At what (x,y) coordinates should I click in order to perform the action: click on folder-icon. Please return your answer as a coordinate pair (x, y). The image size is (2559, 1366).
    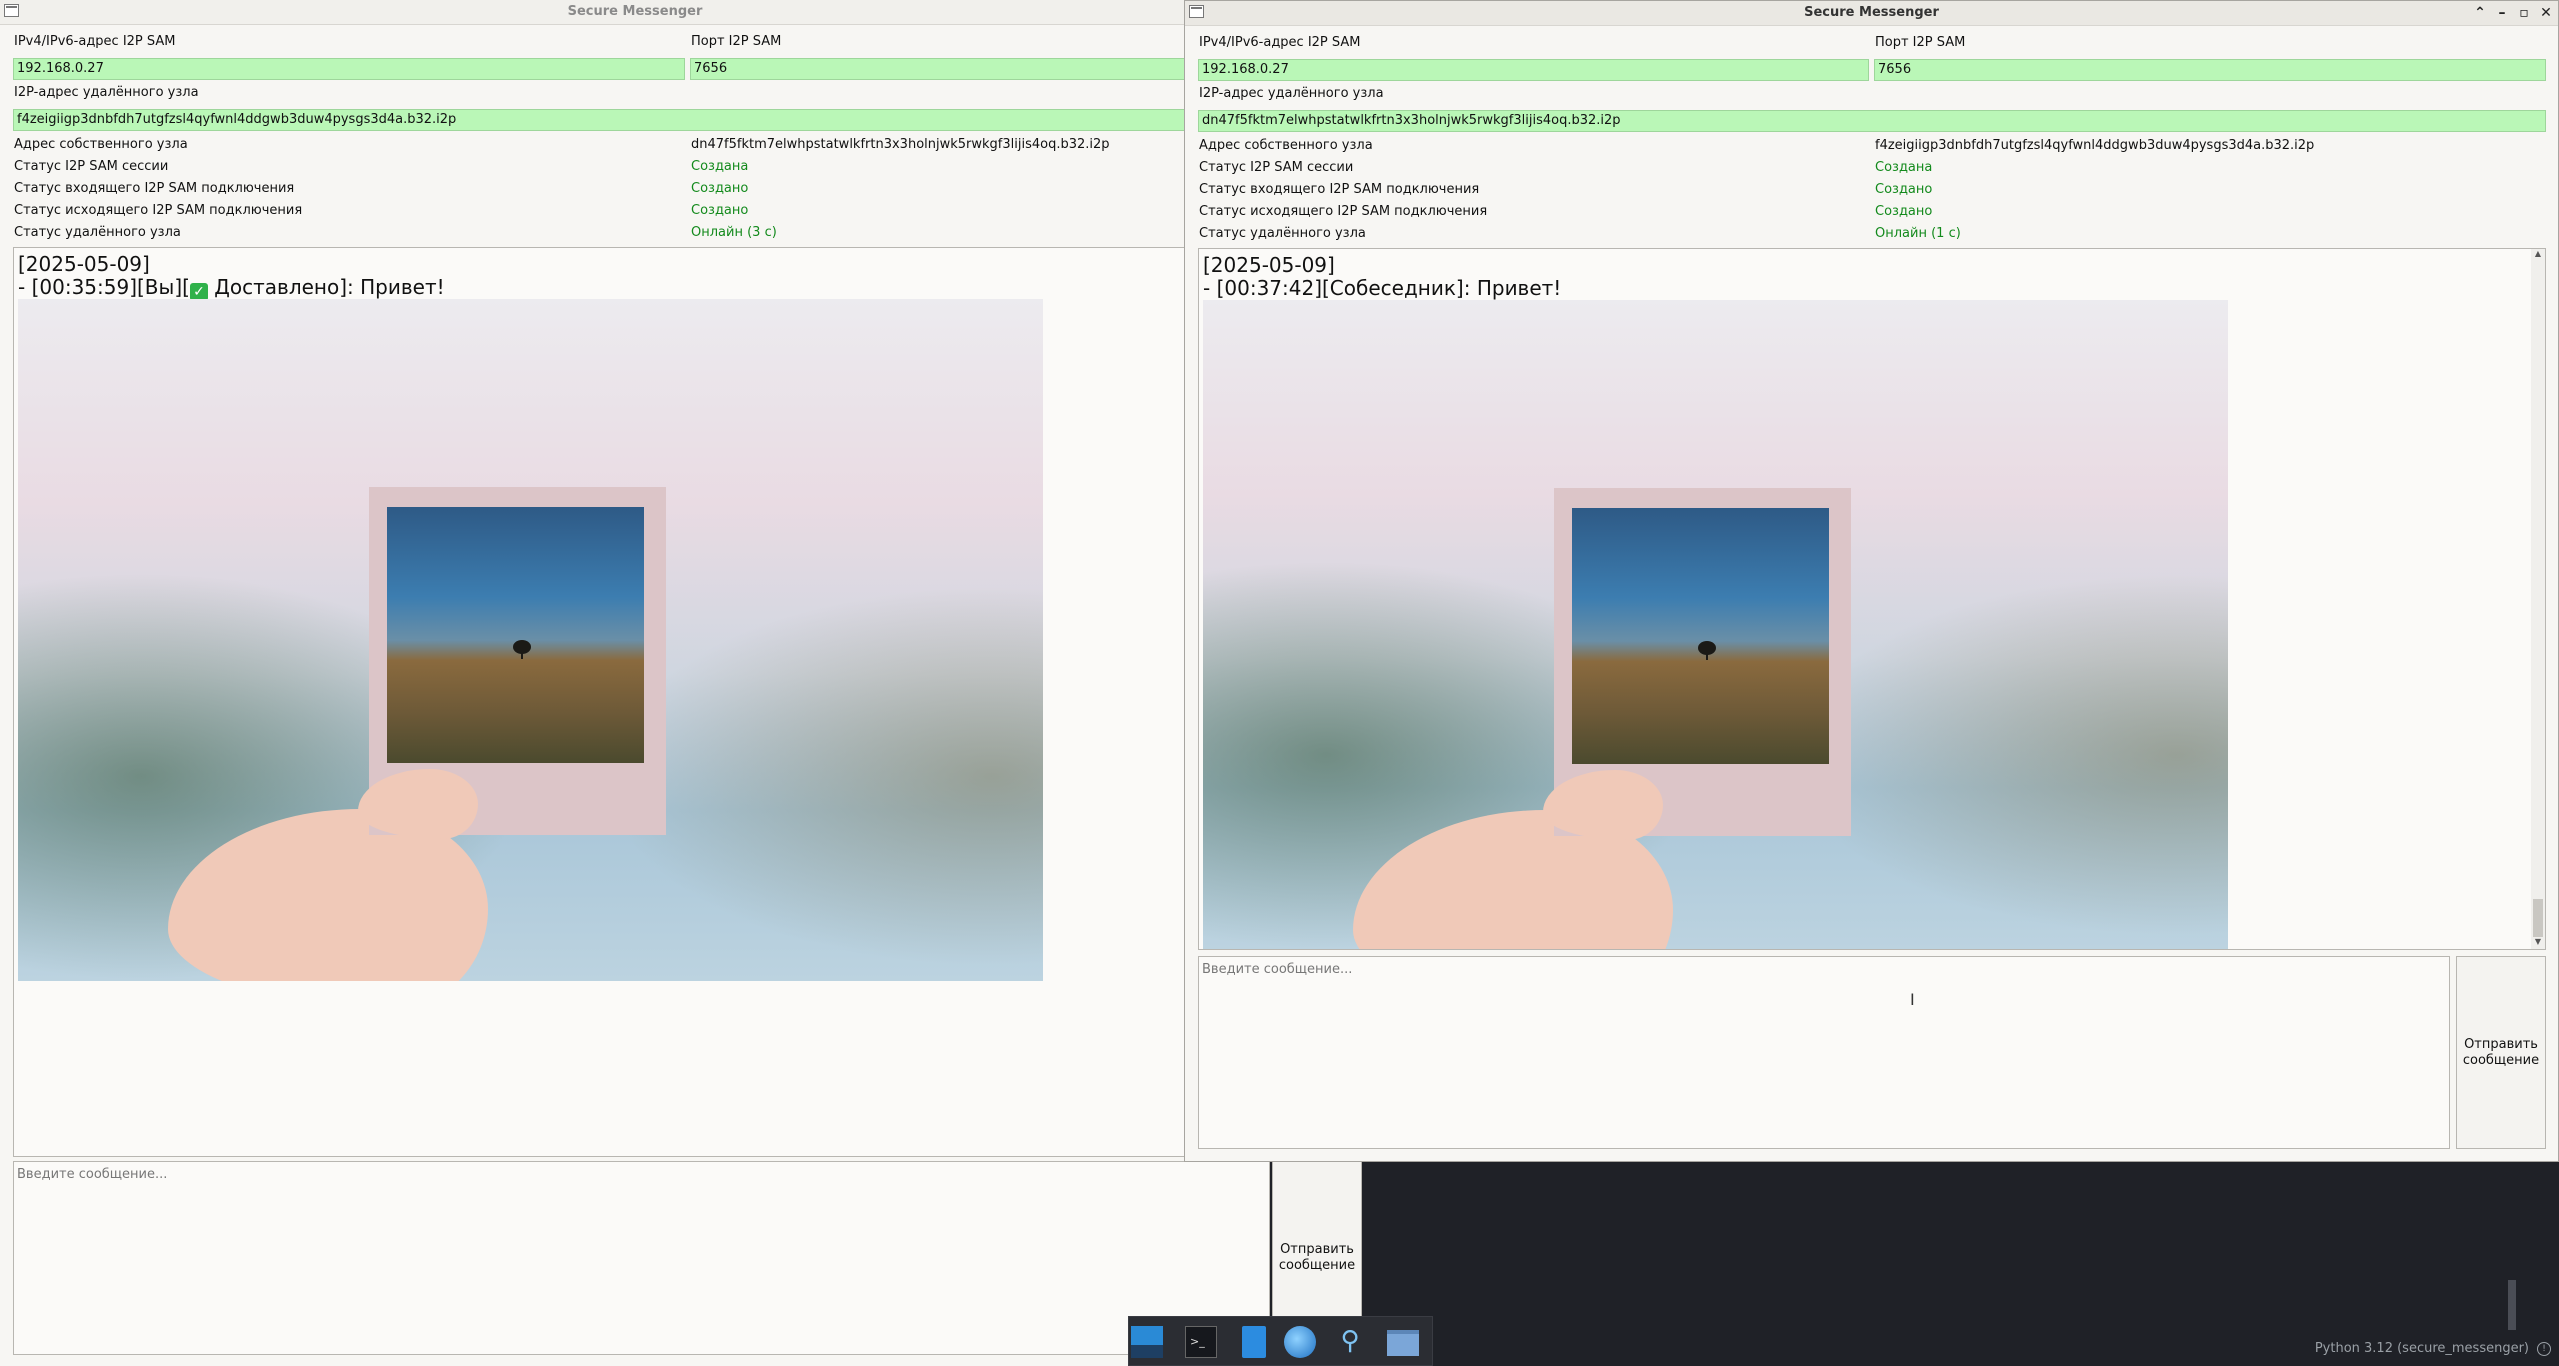
    Looking at the image, I should click on (1403, 1343).